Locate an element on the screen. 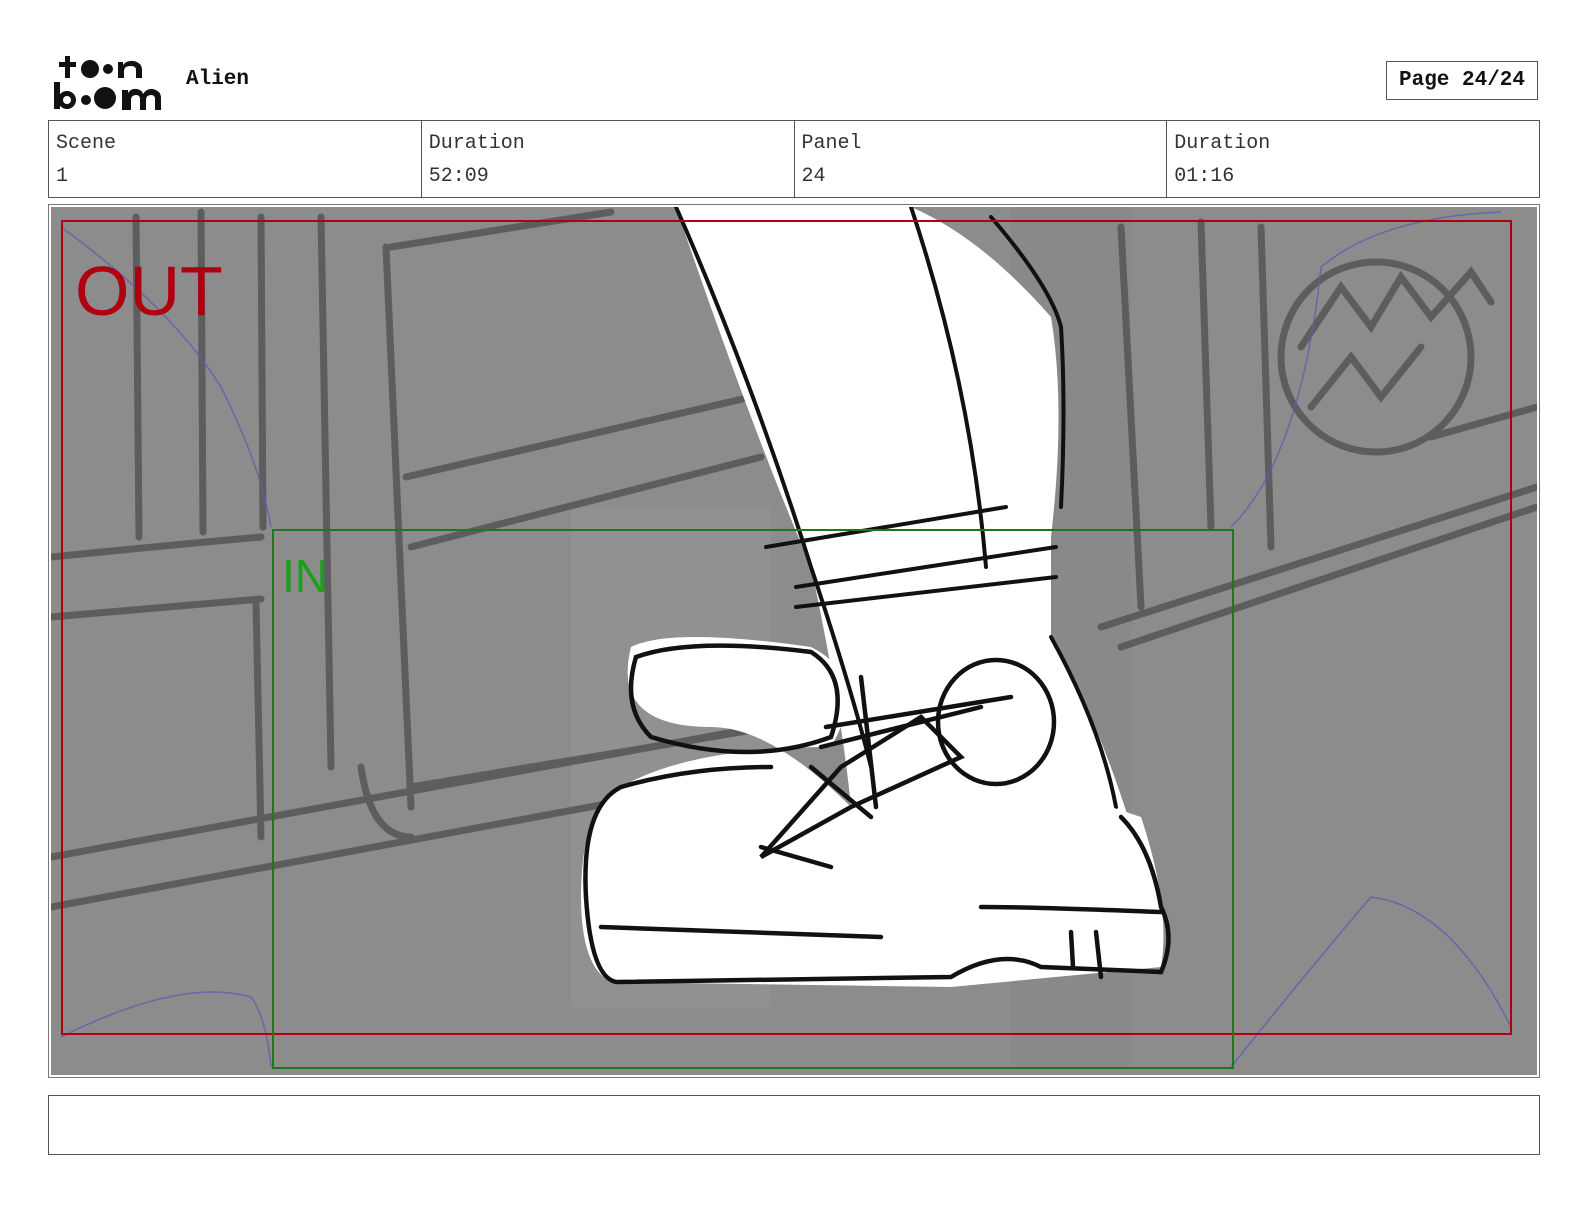 The width and height of the screenshot is (1584, 1224). scene-duration-label: Duration is located at coordinates (476, 143).